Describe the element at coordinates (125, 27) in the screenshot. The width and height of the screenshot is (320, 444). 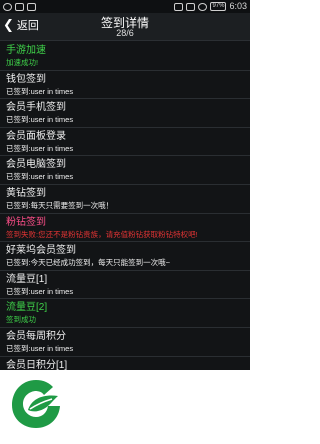
I see `header-bar: ❮ 返回 签到详情 28/6` at that location.